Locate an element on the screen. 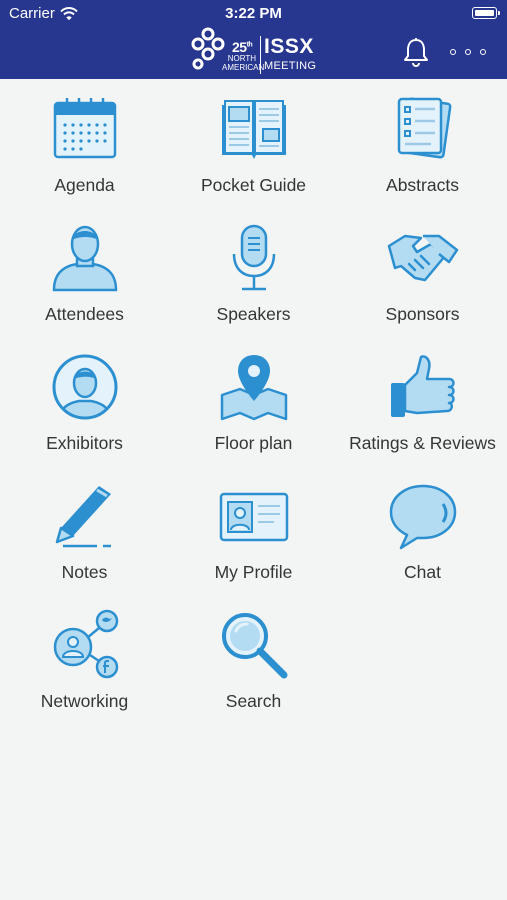  logo-number-suffix: th is located at coordinates (249, 45).